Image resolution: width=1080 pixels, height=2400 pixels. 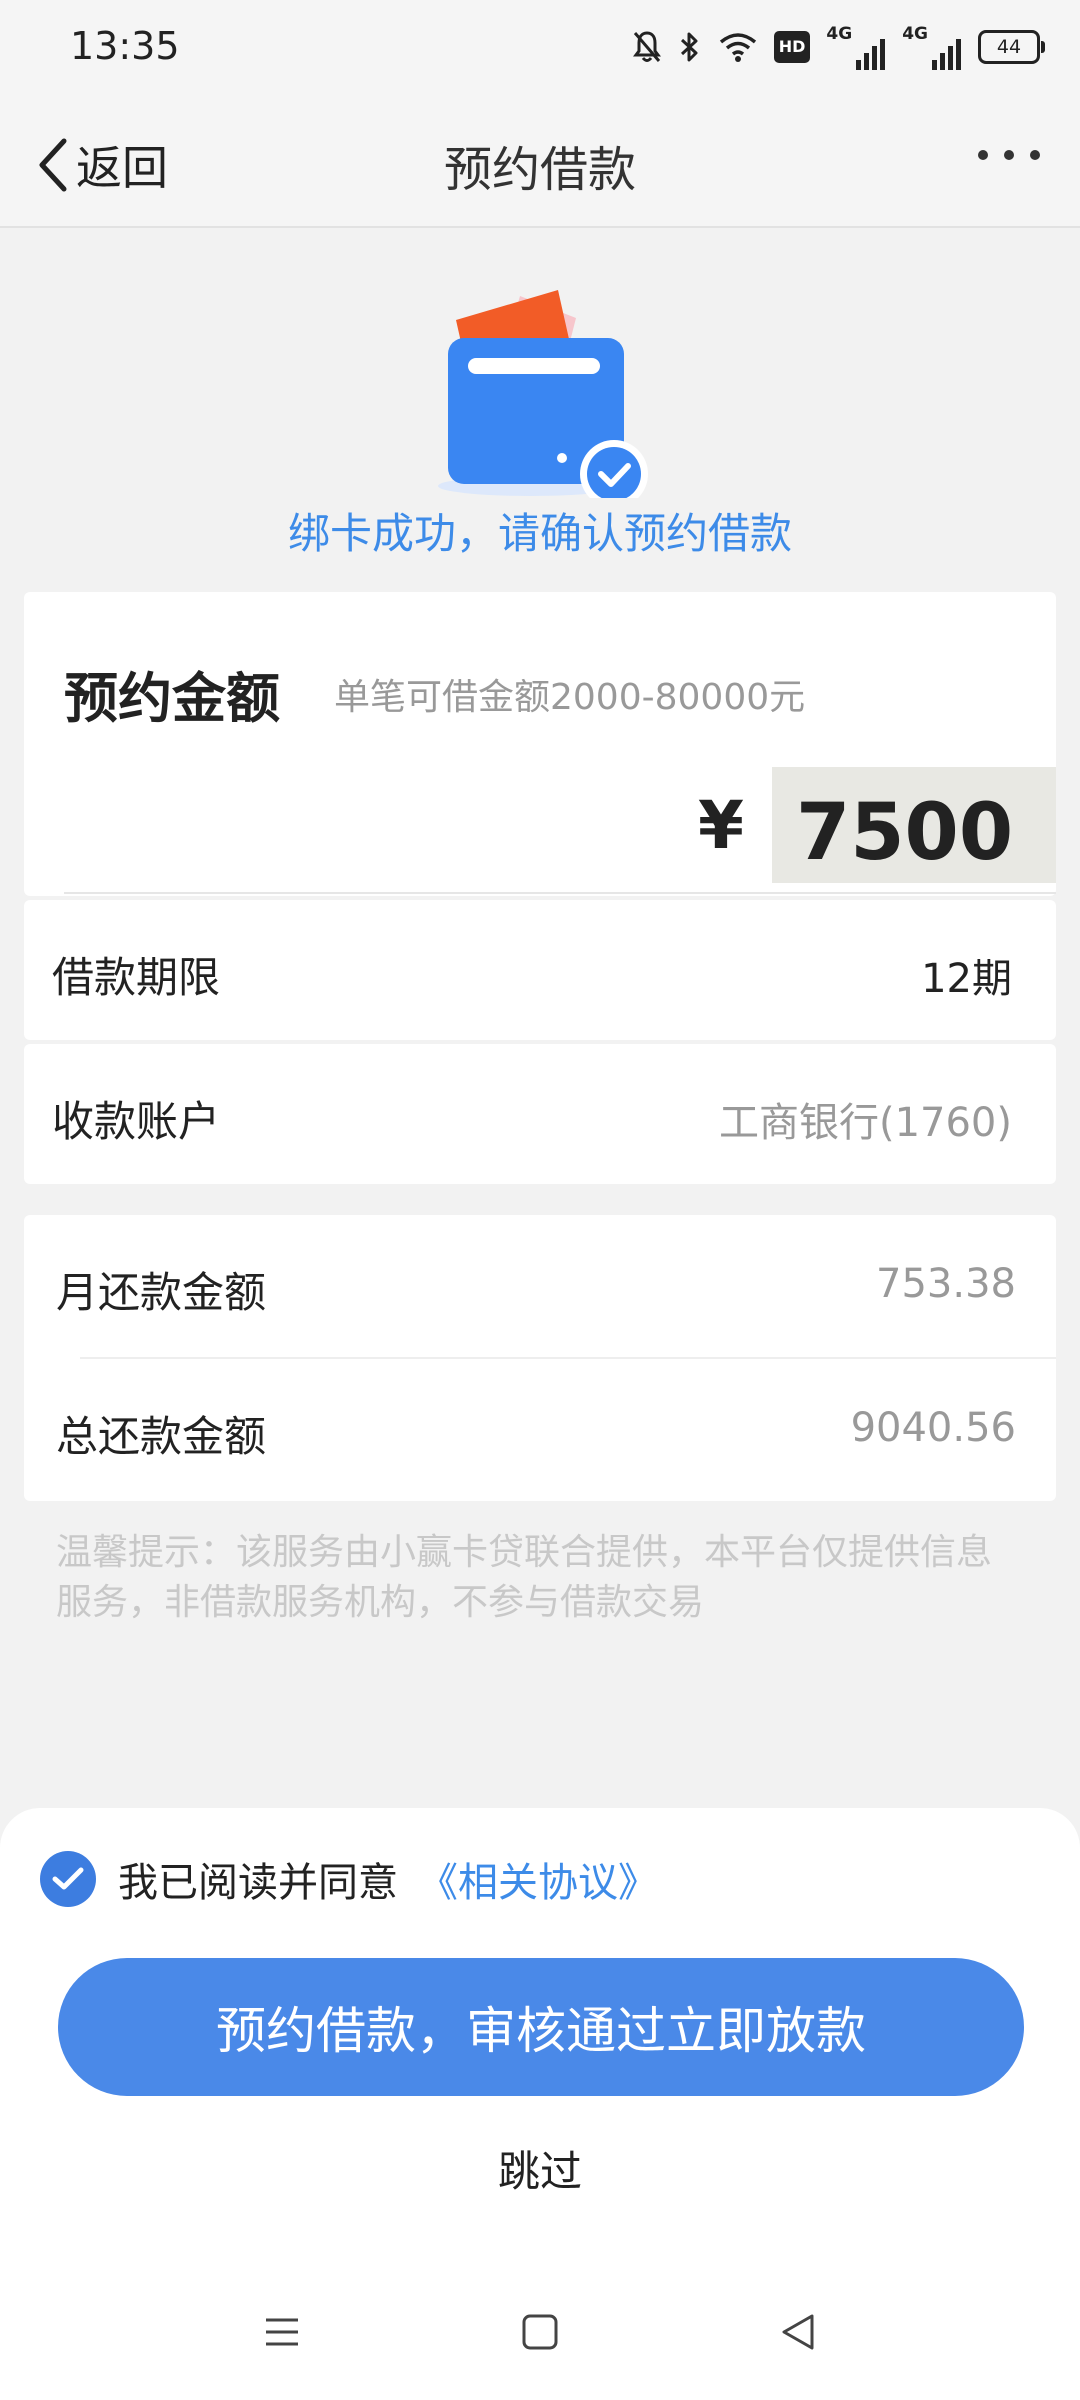 What do you see at coordinates (540, 2332) in the screenshot?
I see `home-square-icon` at bounding box center [540, 2332].